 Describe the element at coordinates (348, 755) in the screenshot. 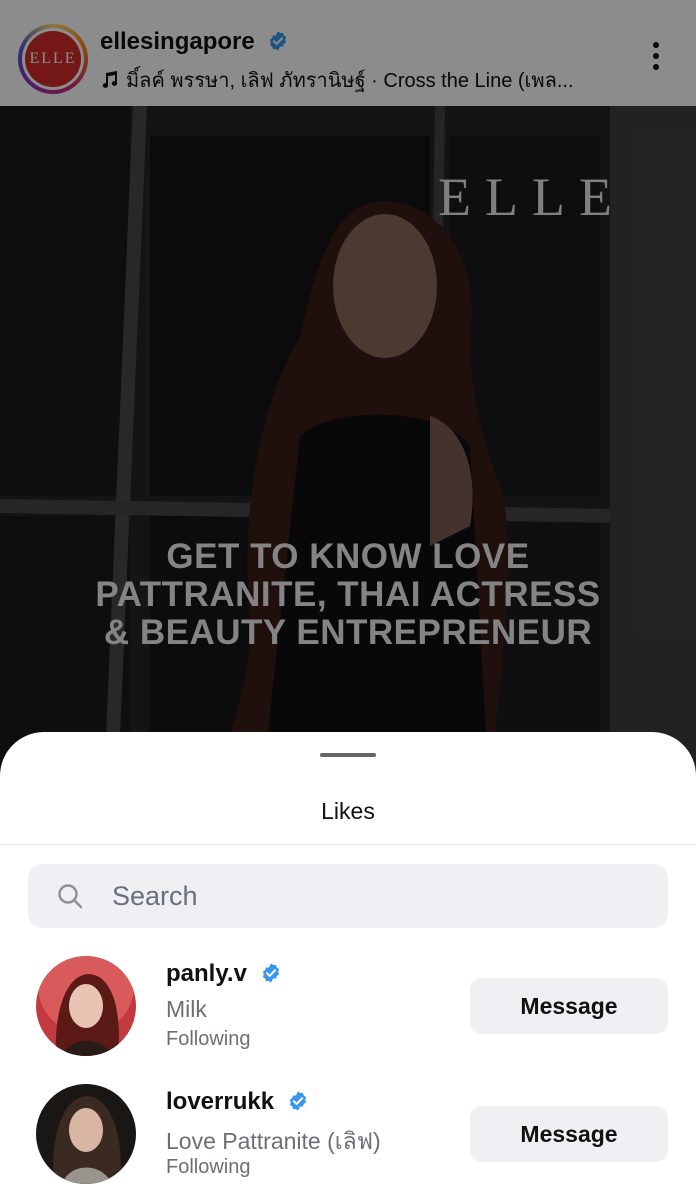

I see `sheet-drag-handle` at that location.